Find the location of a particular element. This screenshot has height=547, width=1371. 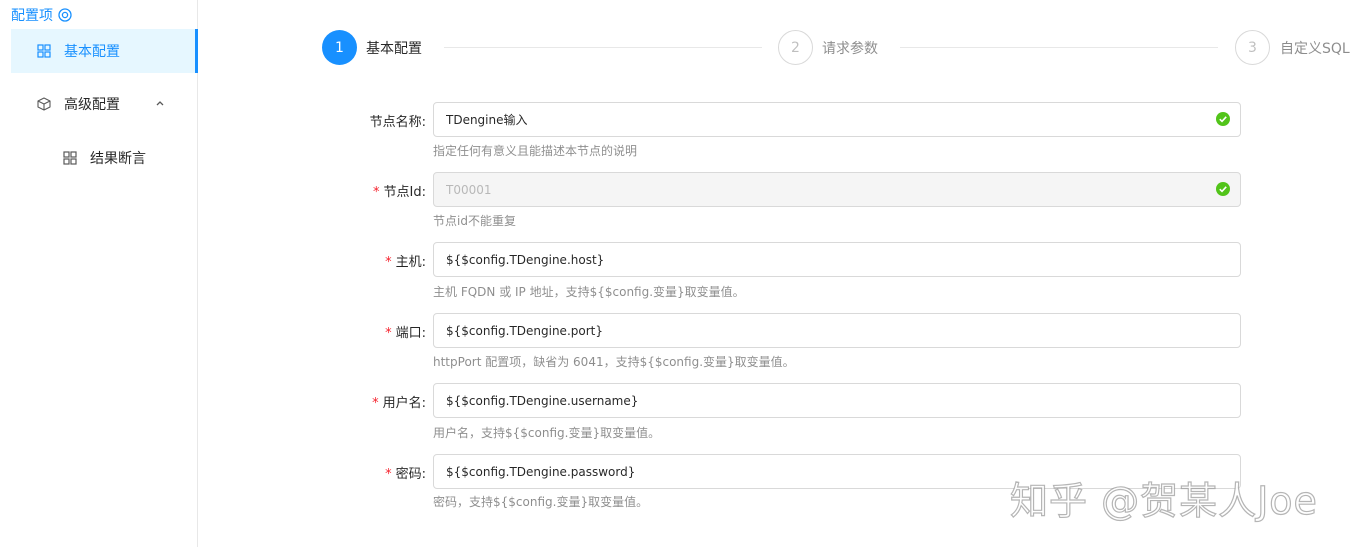

sidebar-item-basic-config: 基本配置 is located at coordinates (104, 51).